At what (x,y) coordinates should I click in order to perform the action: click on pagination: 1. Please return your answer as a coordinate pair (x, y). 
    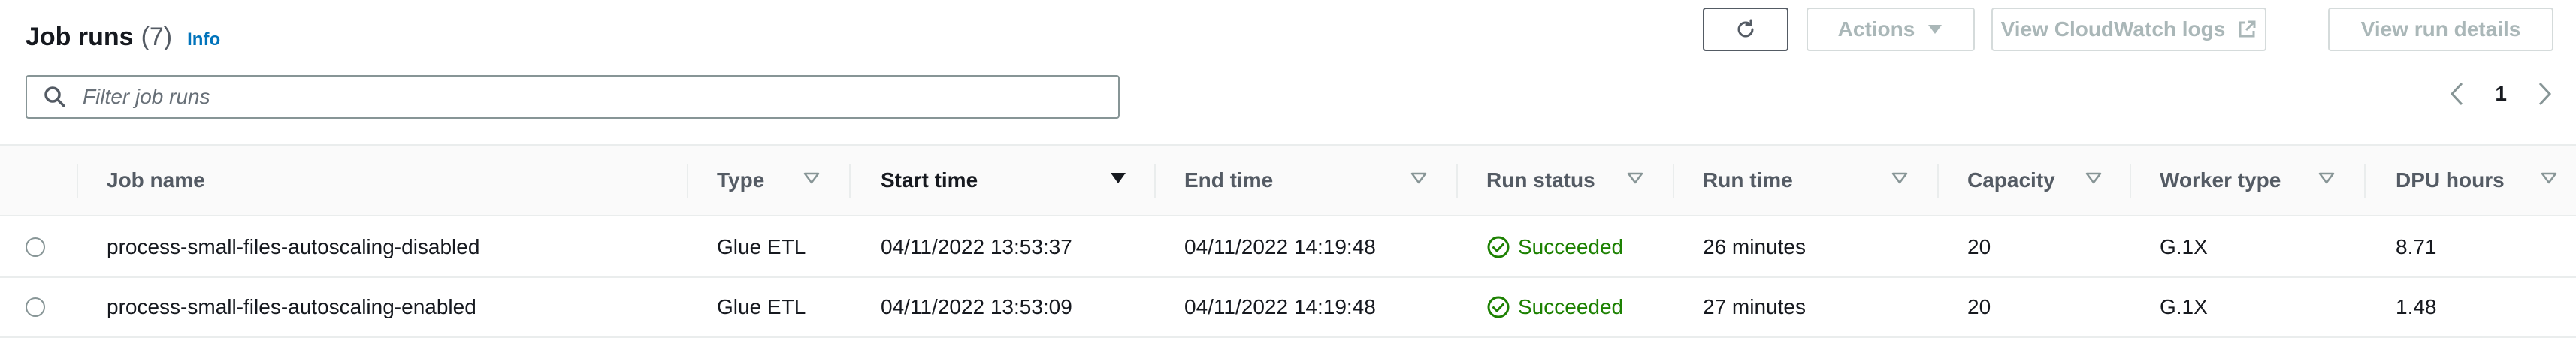
    Looking at the image, I should click on (2501, 94).